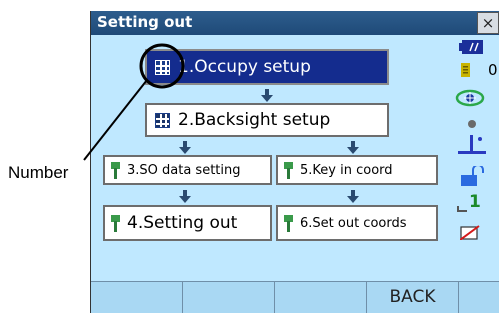 This screenshot has width=499, height=313. Describe the element at coordinates (493, 70) in the screenshot. I see `memory-value: 0` at that location.